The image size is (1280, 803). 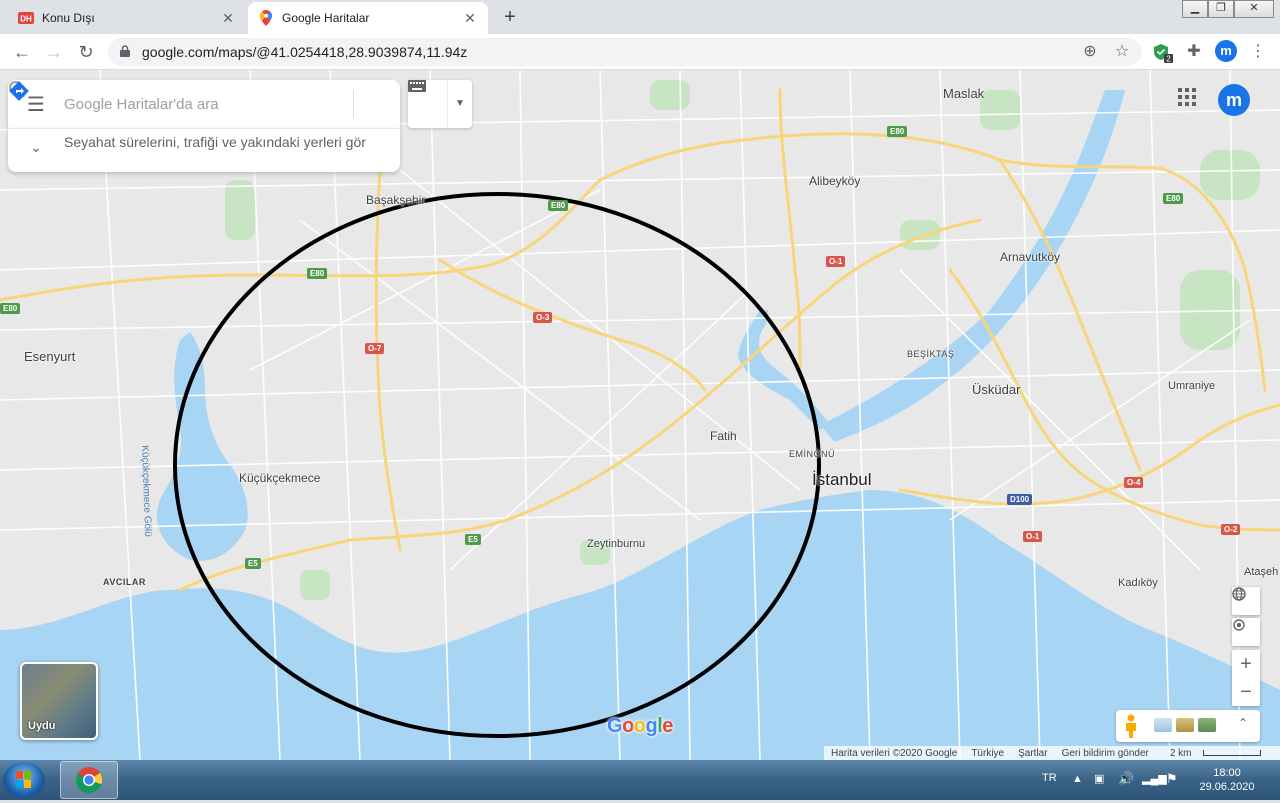 I want to click on extensions-puzzle-icon: ✚, so click(x=1194, y=52).